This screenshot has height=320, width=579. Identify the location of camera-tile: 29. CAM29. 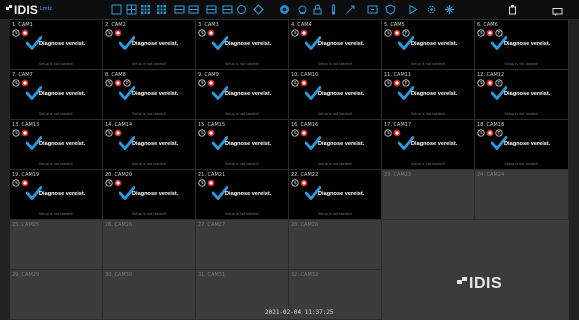
(56, 295).